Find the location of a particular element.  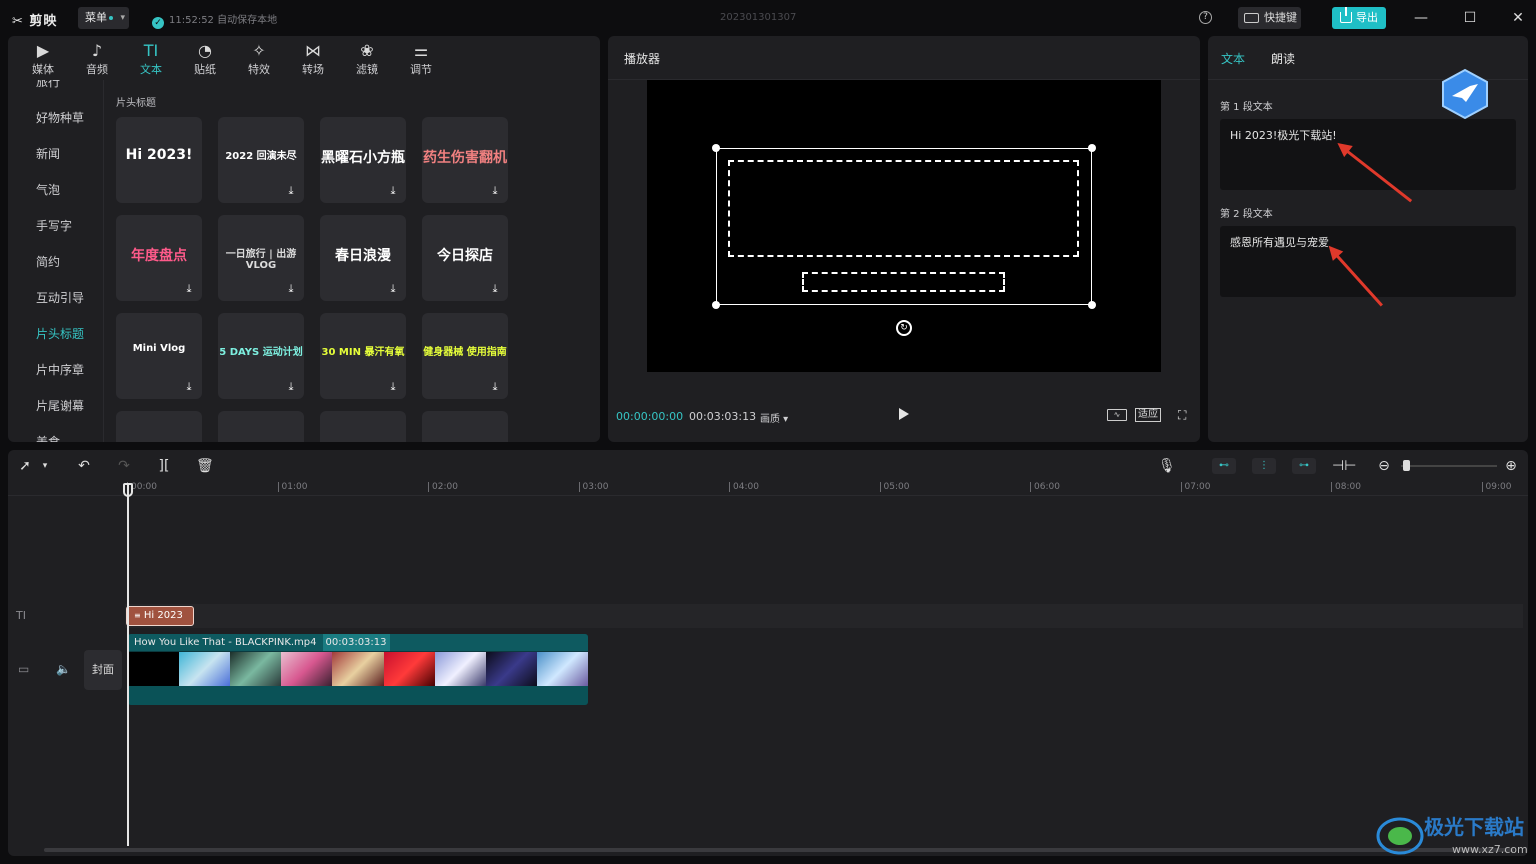

template-tile: Mini Vlog ⤓ is located at coordinates (159, 356).